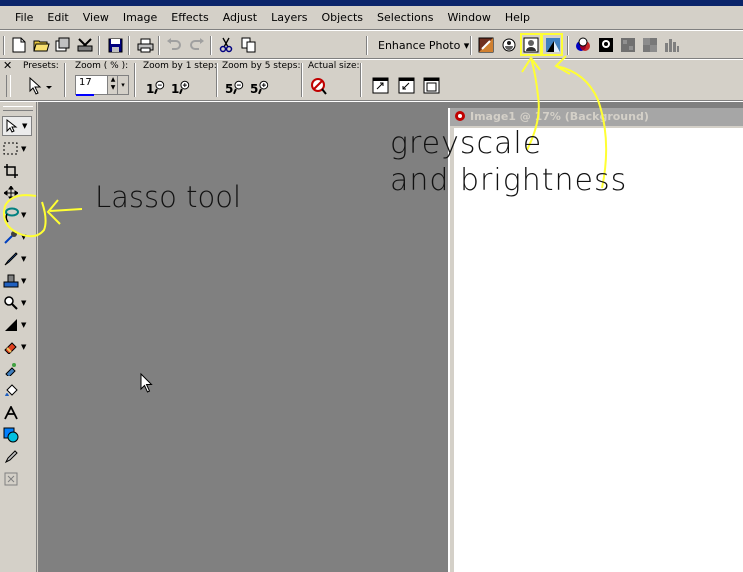 Image resolution: width=743 pixels, height=572 pixels. Describe the element at coordinates (509, 180) in the screenshot. I see `brightness-annotation-text: and brightness` at that location.